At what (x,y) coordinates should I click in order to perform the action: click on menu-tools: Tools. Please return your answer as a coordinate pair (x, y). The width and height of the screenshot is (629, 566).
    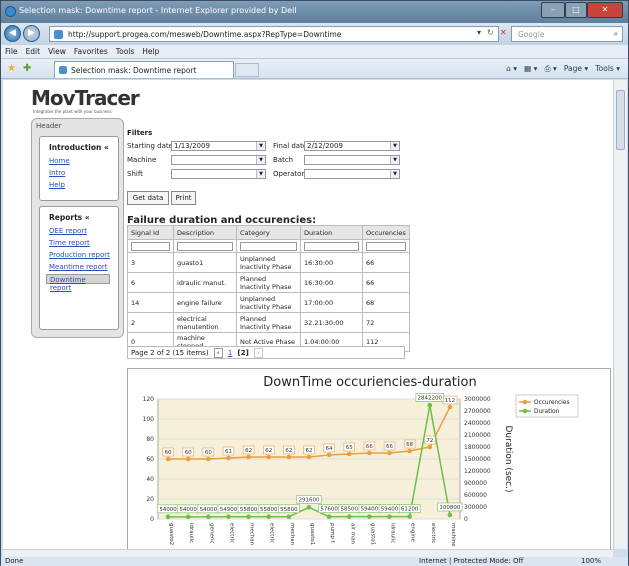
    Looking at the image, I should click on (125, 51).